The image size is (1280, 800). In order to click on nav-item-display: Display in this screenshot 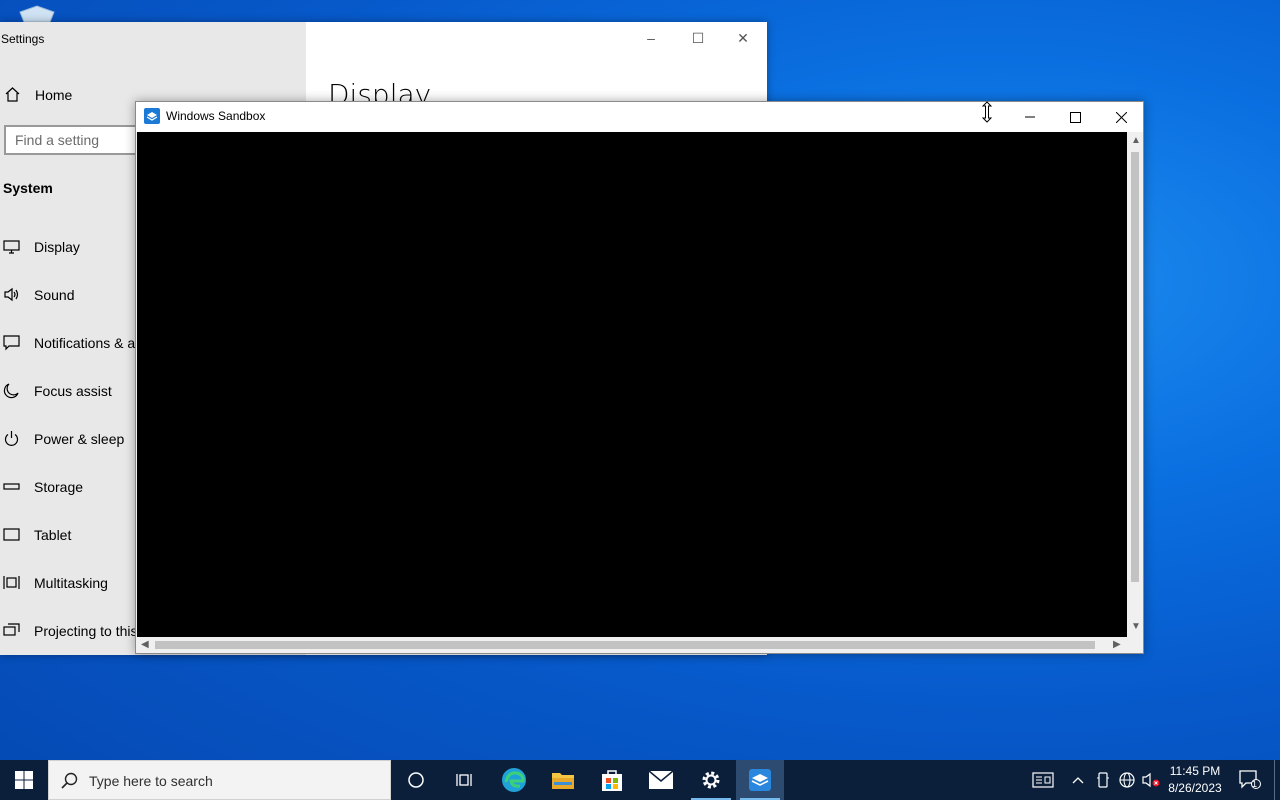, I will do `click(41, 246)`.